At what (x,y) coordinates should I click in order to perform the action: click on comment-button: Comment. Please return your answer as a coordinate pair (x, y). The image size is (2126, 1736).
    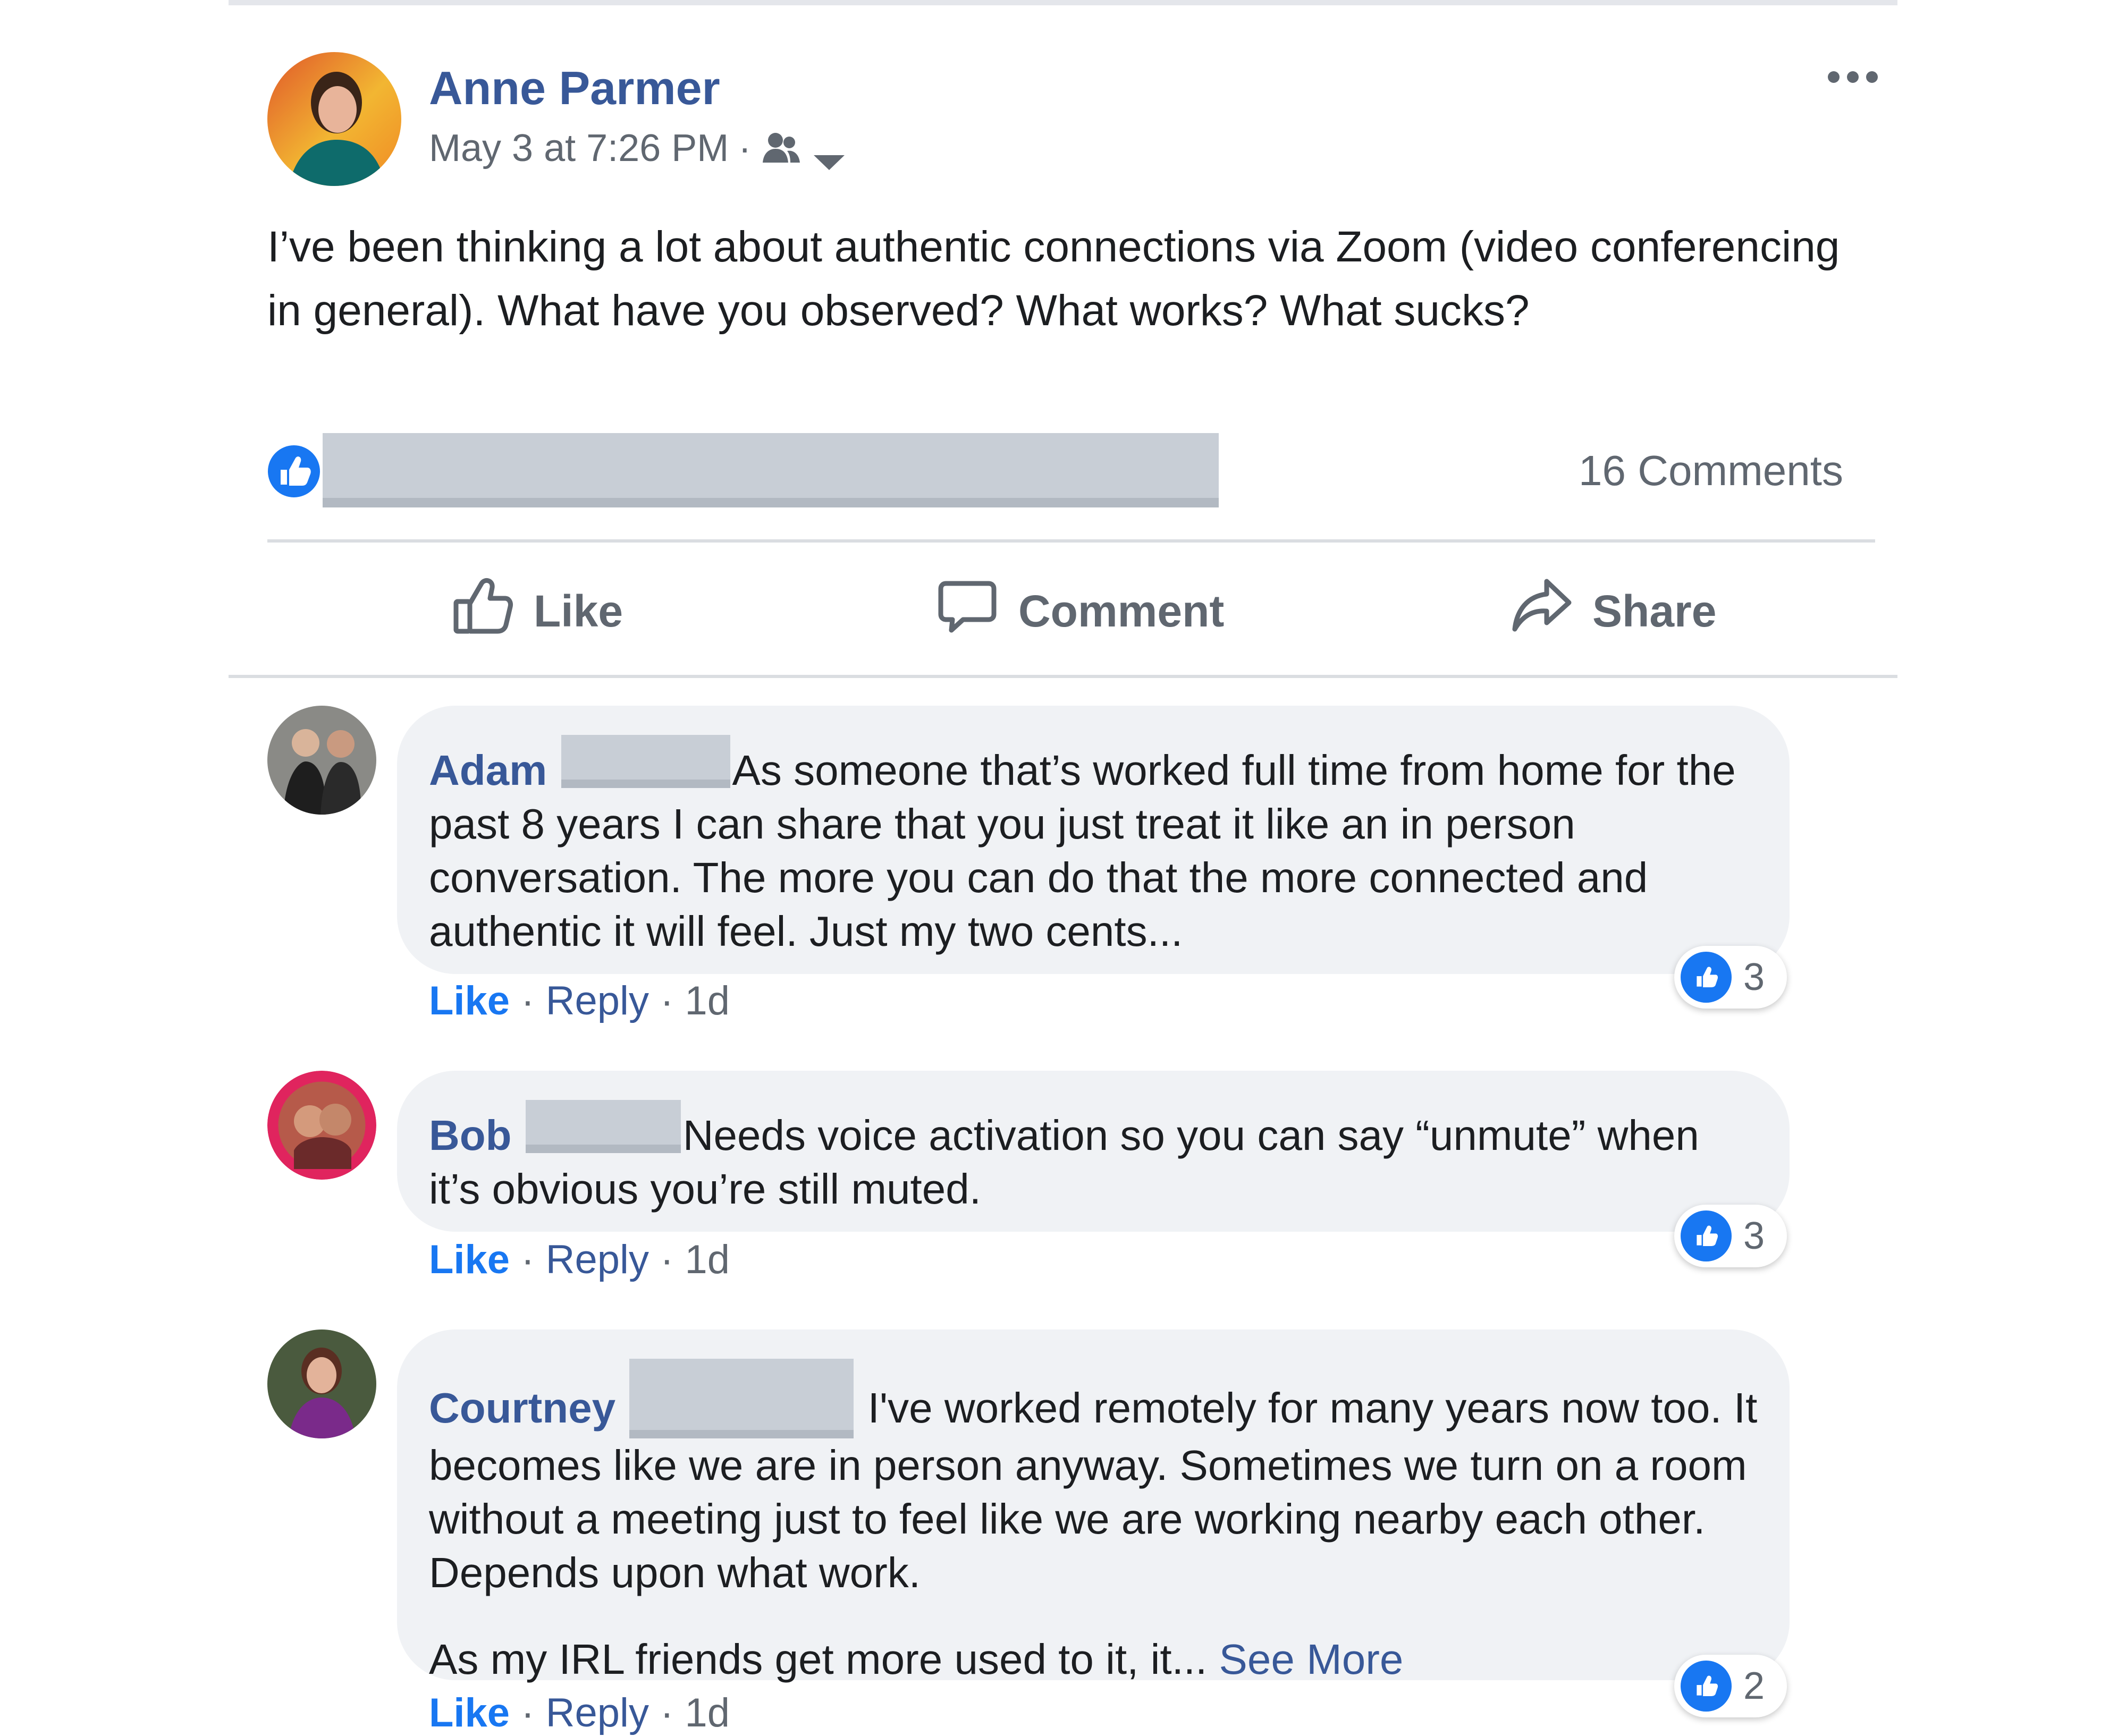
    Looking at the image, I should click on (1079, 611).